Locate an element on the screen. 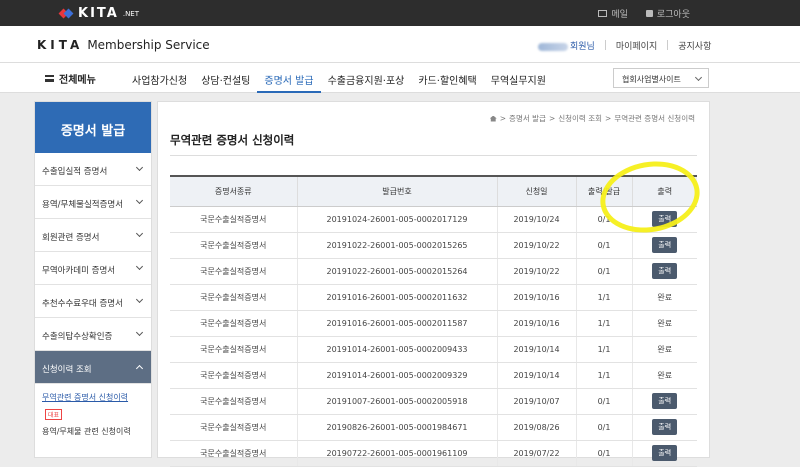 The image size is (800, 467). cell-number: 20191016-26001-005-0002011632 is located at coordinates (396, 297).